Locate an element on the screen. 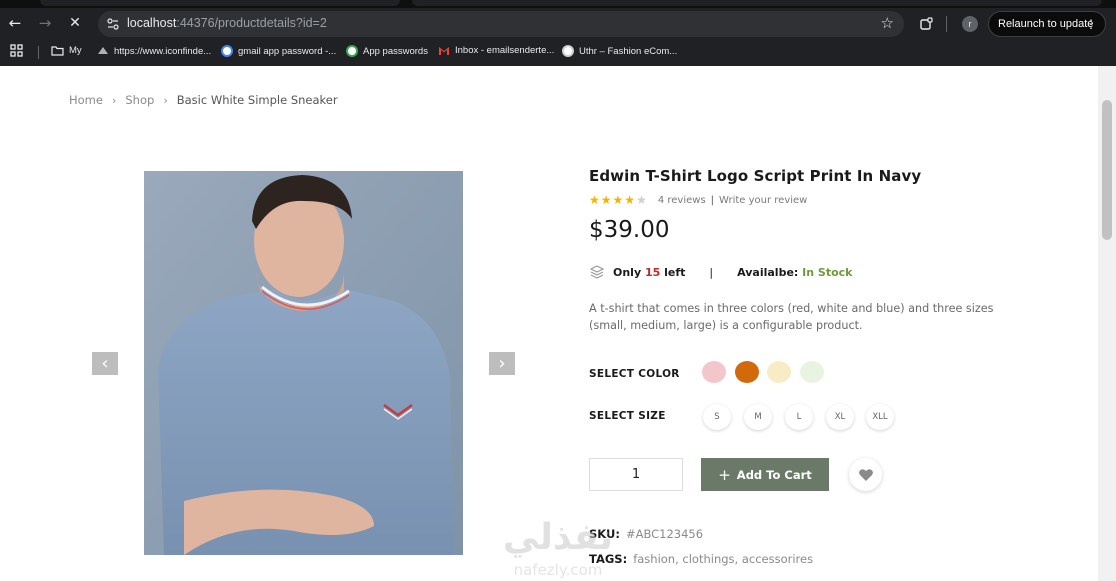 This screenshot has width=1116, height=581. next-image-button: › is located at coordinates (502, 363).